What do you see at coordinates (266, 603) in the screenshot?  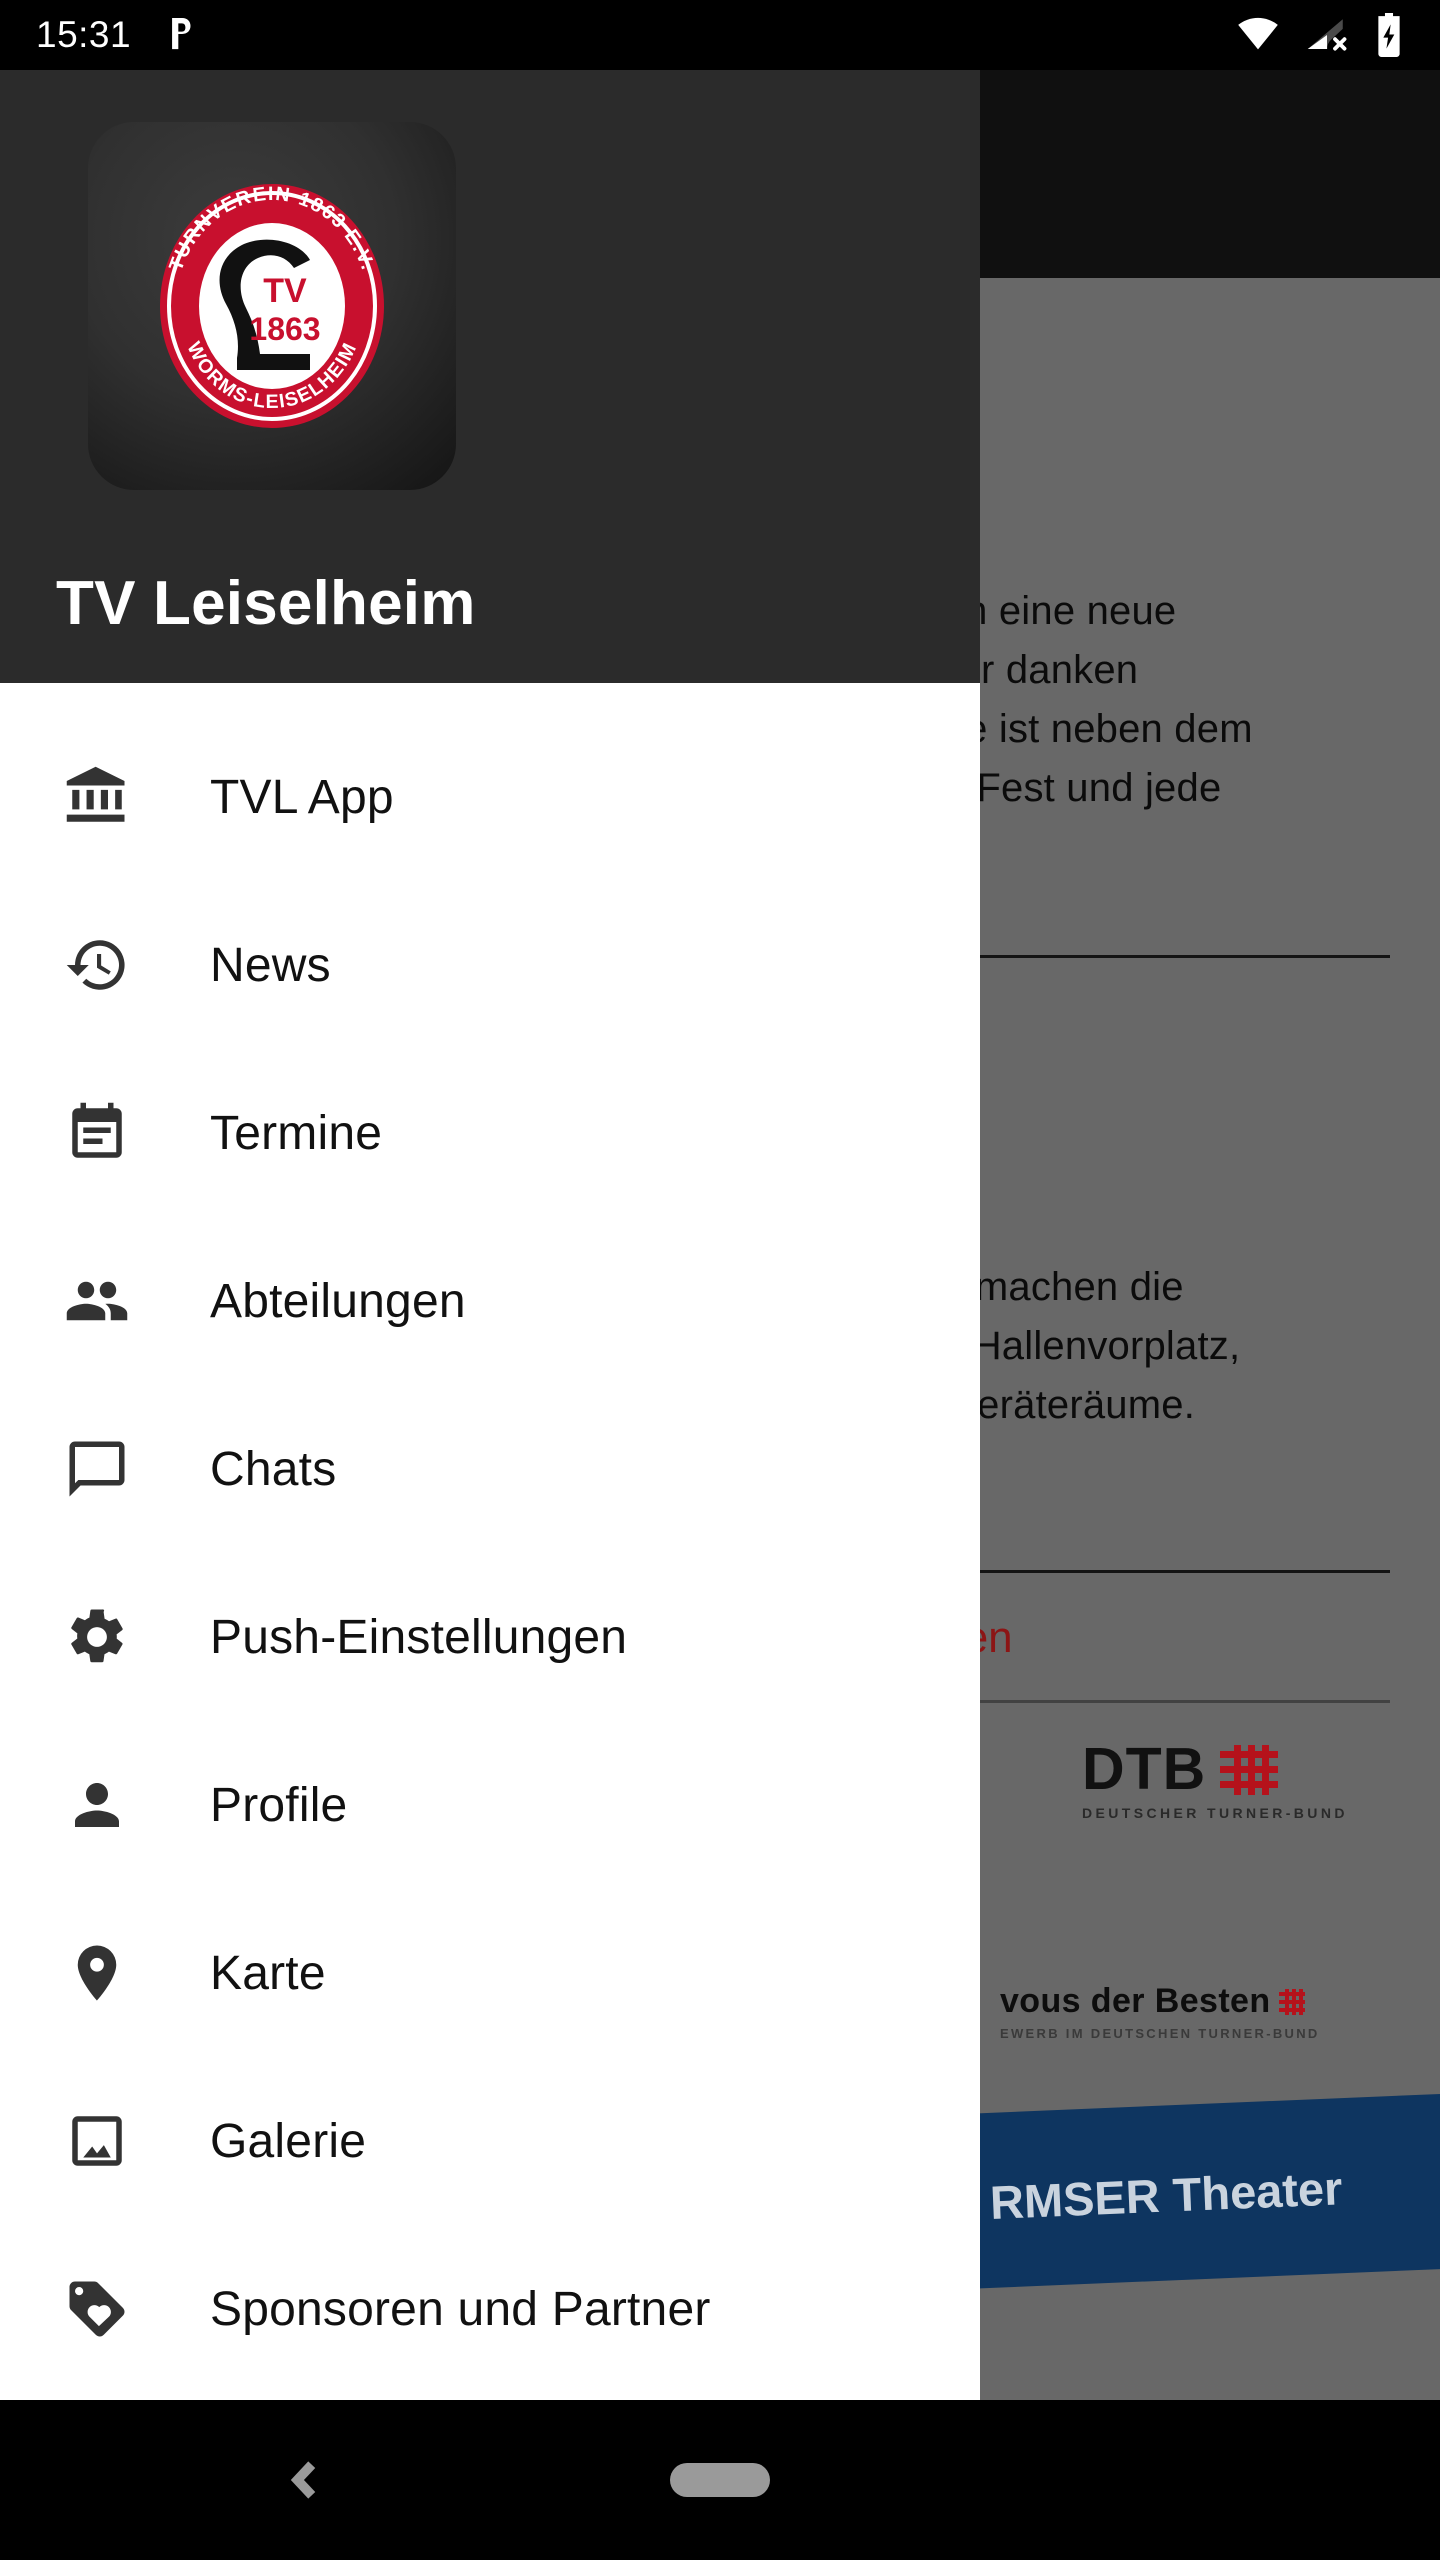 I see `drawer-title: TV Leiselheim` at bounding box center [266, 603].